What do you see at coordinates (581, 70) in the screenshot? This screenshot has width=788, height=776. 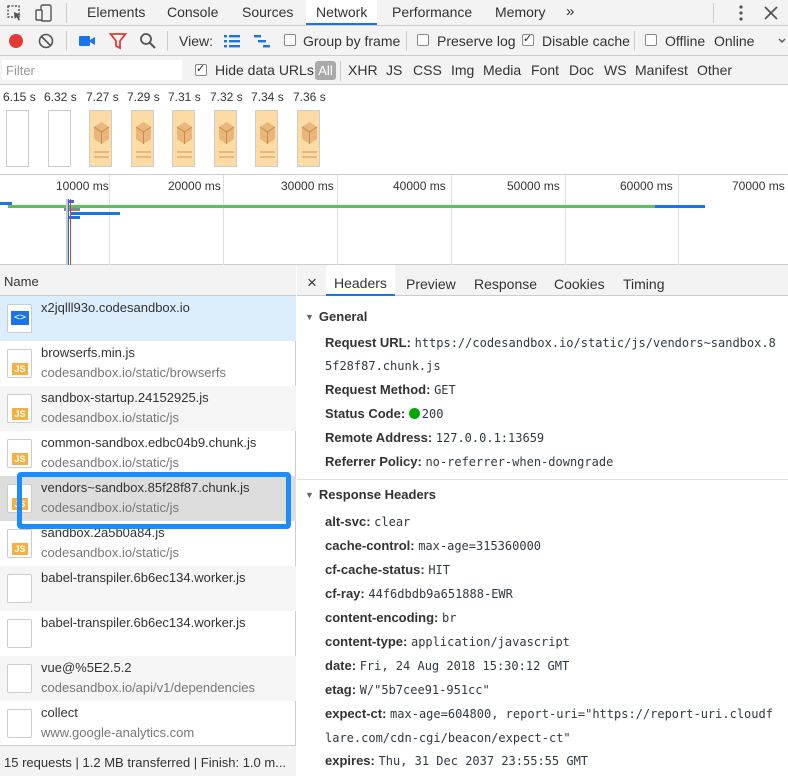 I see `filter-doc-button: Doc` at bounding box center [581, 70].